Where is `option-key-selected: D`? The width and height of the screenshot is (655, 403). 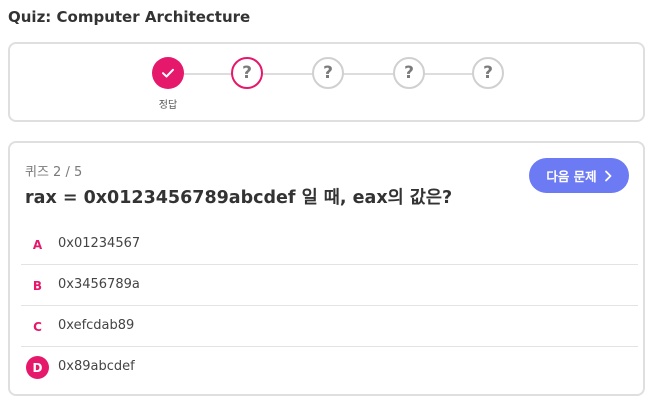
option-key-selected: D is located at coordinates (37, 367).